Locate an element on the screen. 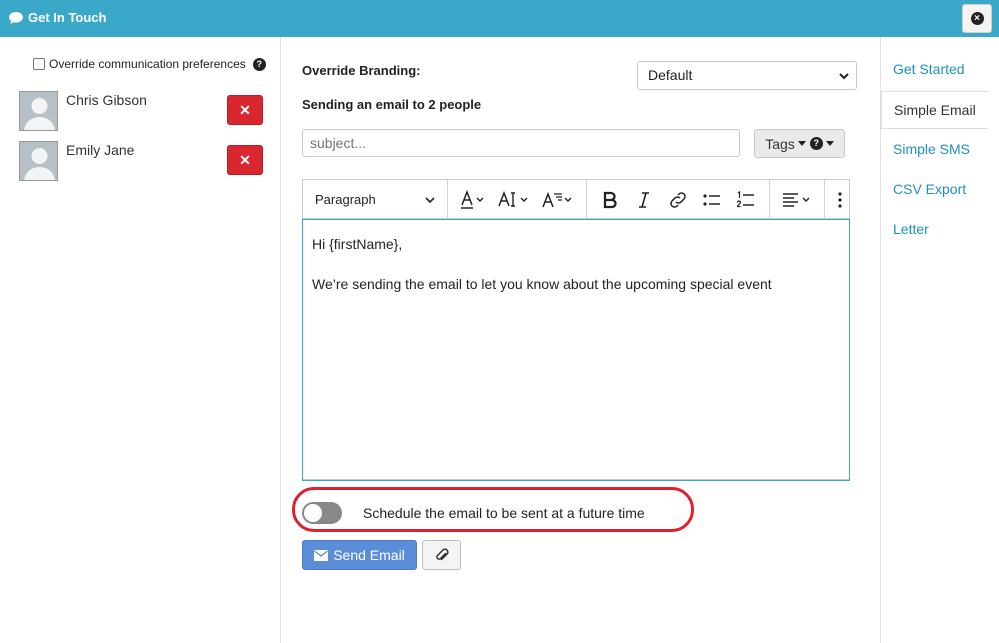  bulleted-list-icon is located at coordinates (711, 199).